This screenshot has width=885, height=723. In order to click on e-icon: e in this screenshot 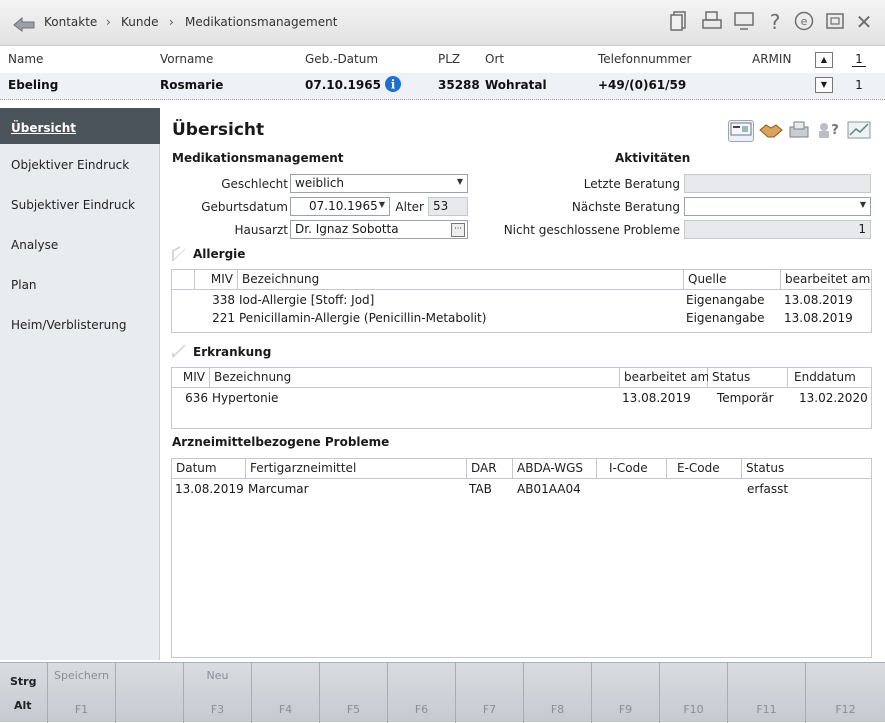, I will do `click(804, 22)`.